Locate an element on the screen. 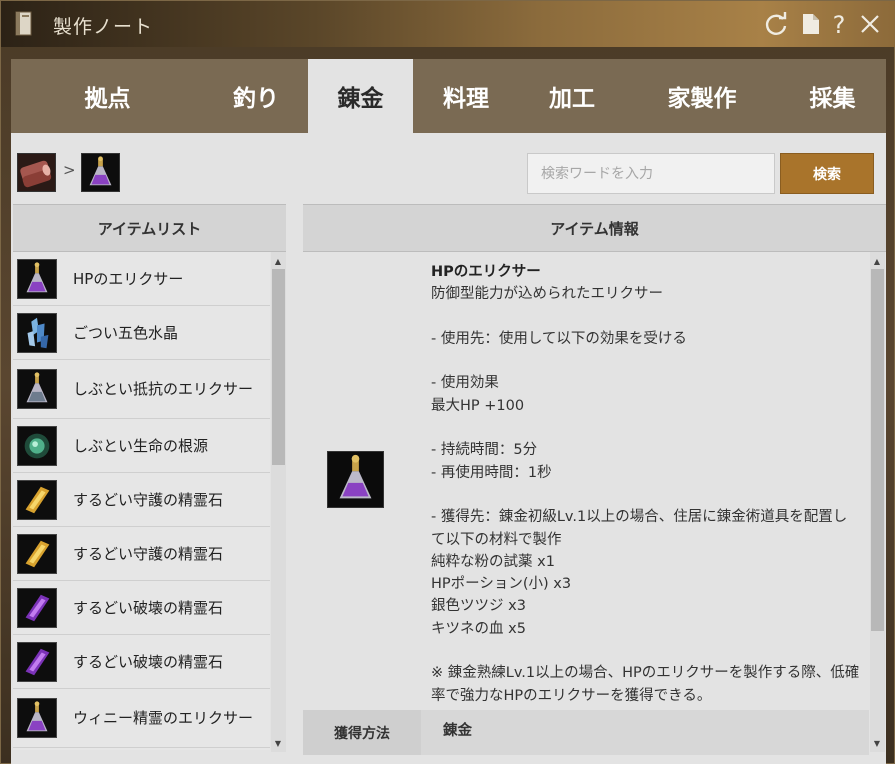 Image resolution: width=895 pixels, height=764 pixels. list-item: しぶとい抵抗のエリクサー is located at coordinates (141, 389).